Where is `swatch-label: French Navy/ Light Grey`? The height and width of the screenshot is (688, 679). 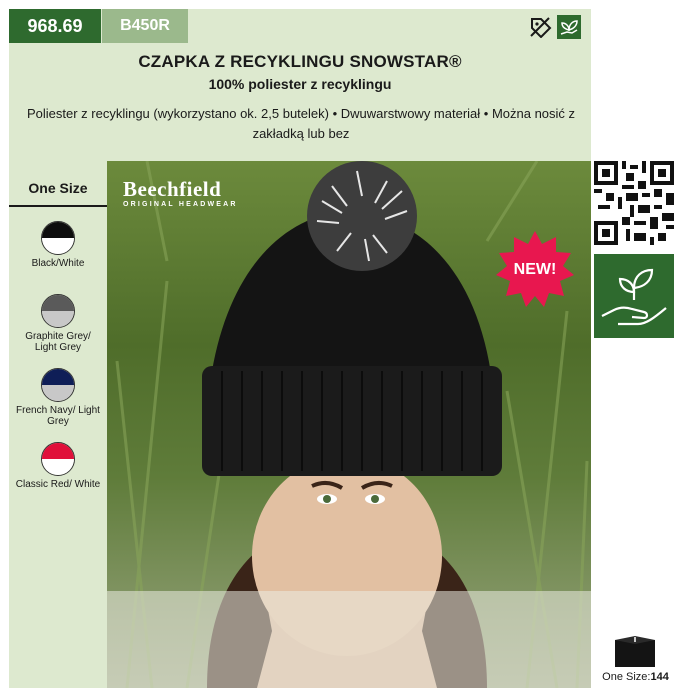
swatch-label: French Navy/ Light Grey is located at coordinates (58, 416).